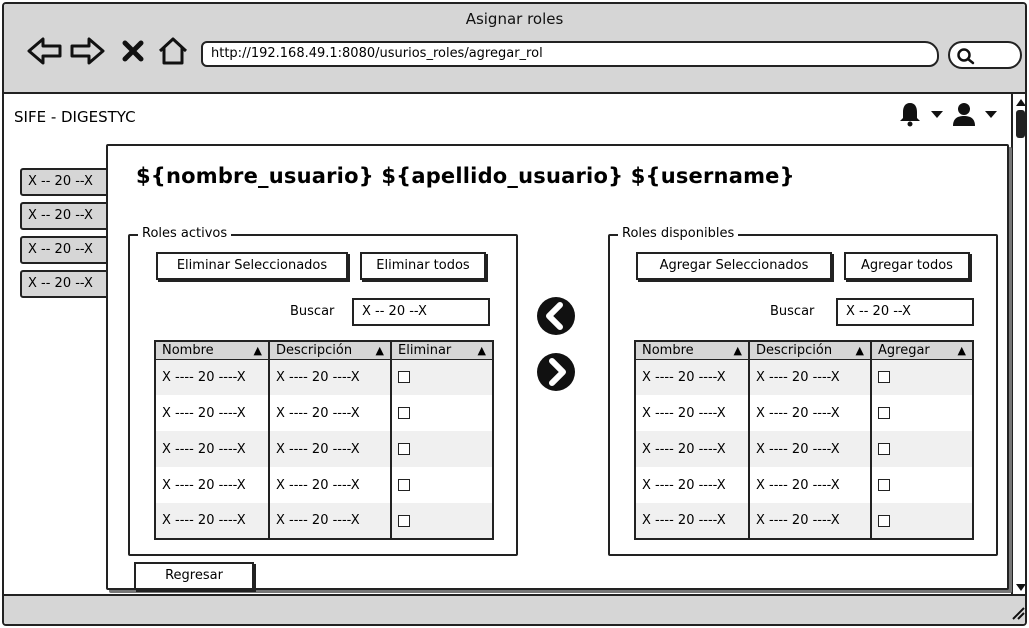 The height and width of the screenshot is (628, 1029). I want to click on x-icon, so click(133, 51).